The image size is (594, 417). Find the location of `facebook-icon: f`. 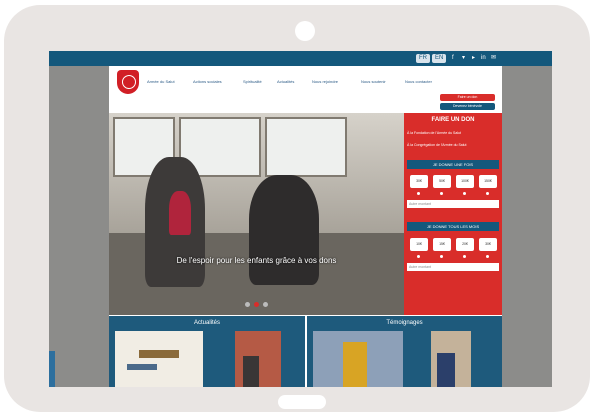

facebook-icon: f is located at coordinates (453, 58).